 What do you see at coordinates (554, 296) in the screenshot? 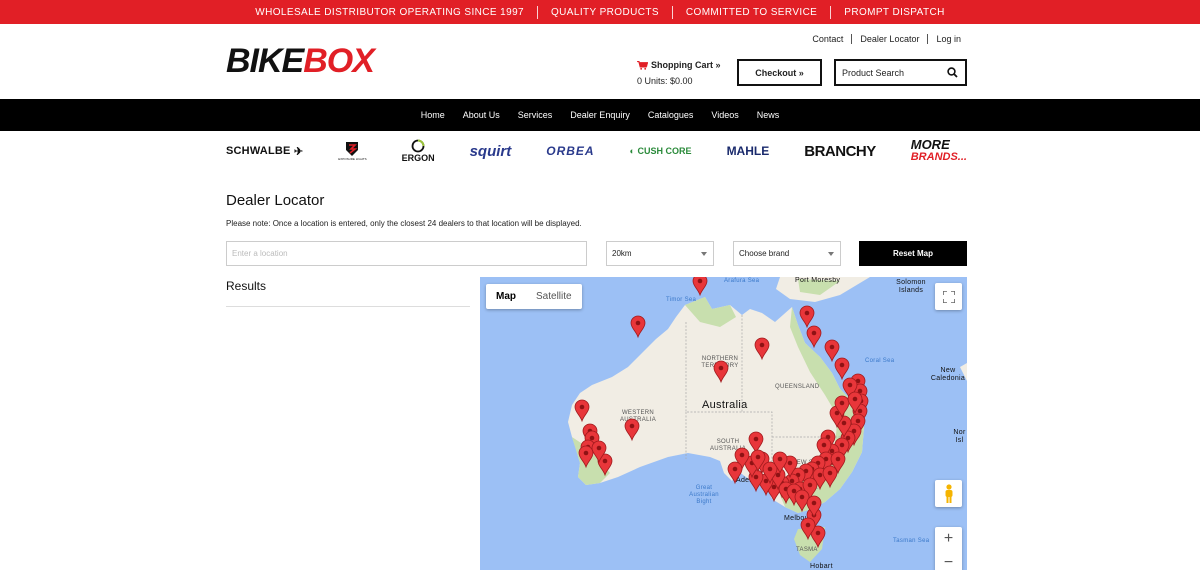
I see `map-type-satellite-button: Satellite` at bounding box center [554, 296].